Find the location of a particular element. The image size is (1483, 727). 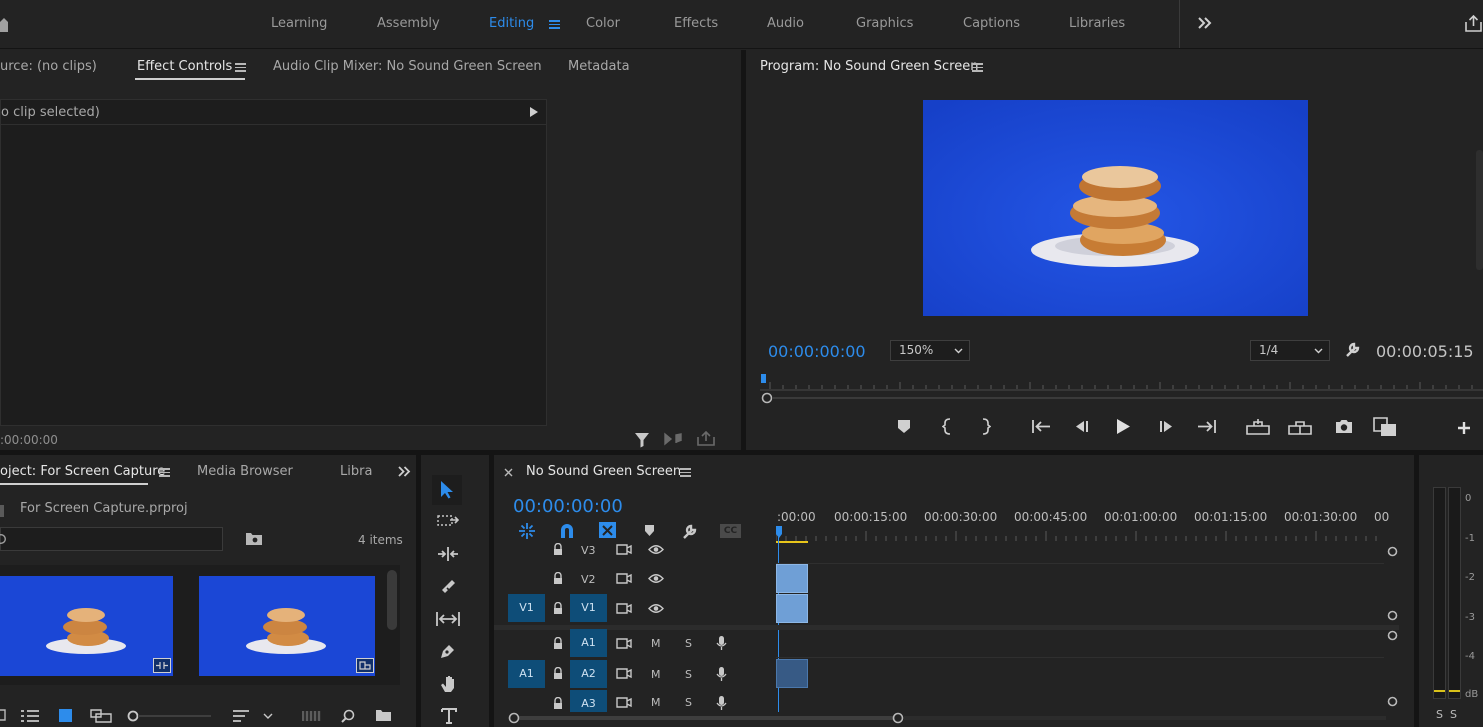

tab-editing: Editing is located at coordinates (511, 23).